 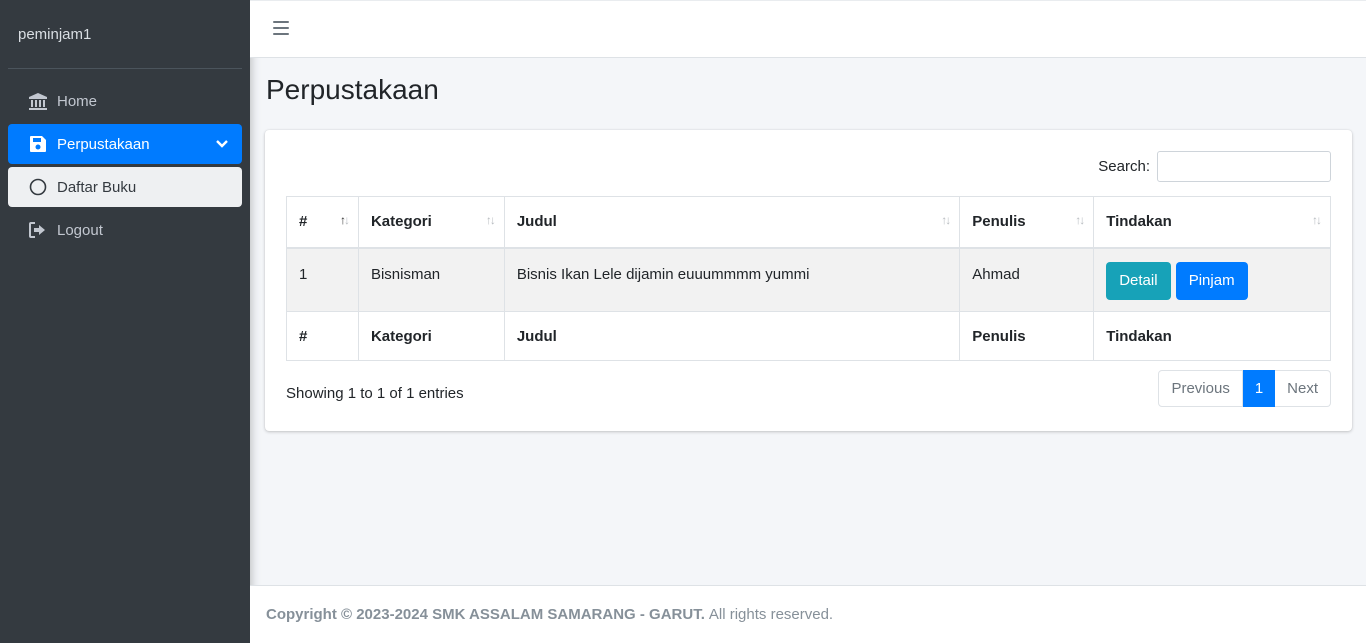 What do you see at coordinates (125, 230) in the screenshot?
I see `sidebar-item-logout: Logout` at bounding box center [125, 230].